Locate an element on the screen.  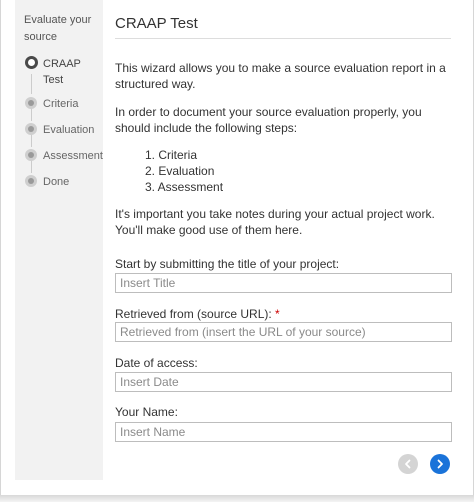
step-label: Done is located at coordinates (56, 182).